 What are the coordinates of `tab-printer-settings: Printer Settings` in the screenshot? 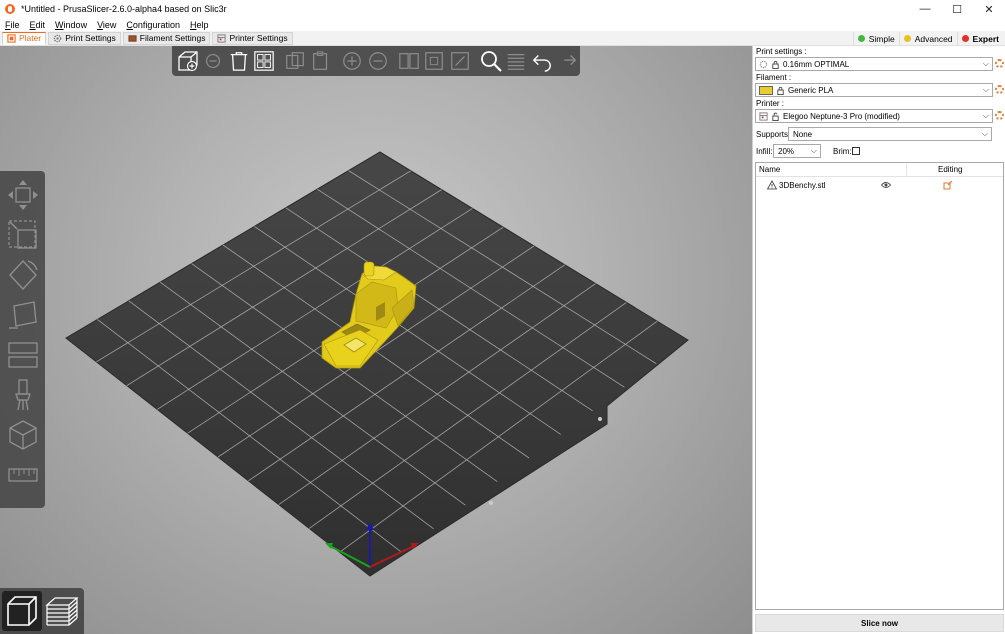 It's located at (252, 38).